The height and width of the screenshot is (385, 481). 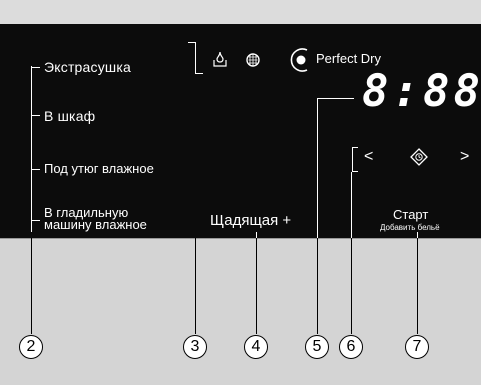 I want to click on perfect-dry-label: Perfect Dry, so click(x=349, y=58).